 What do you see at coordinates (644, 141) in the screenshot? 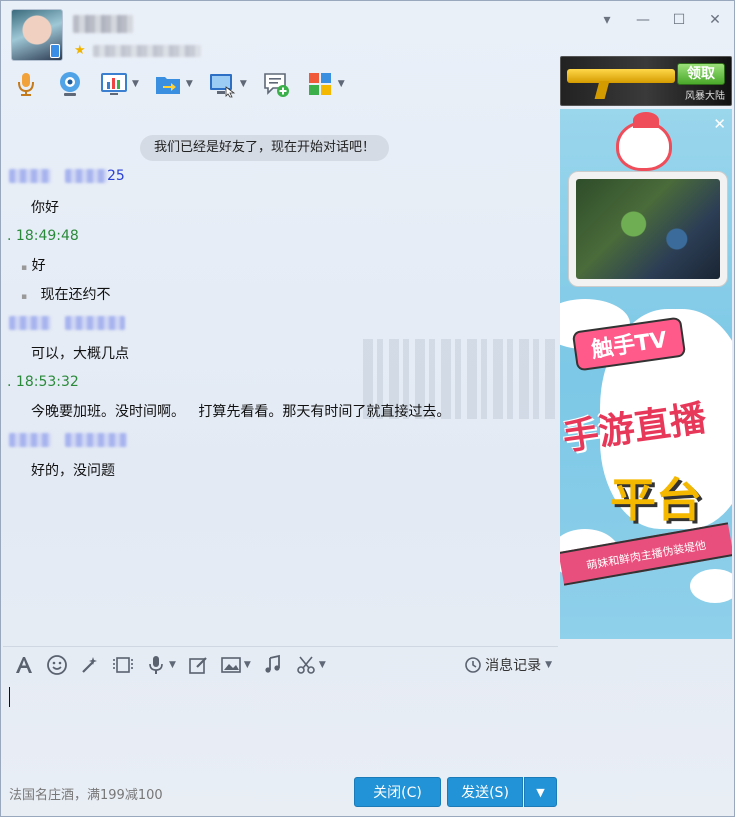
I see `mascot-image` at bounding box center [644, 141].